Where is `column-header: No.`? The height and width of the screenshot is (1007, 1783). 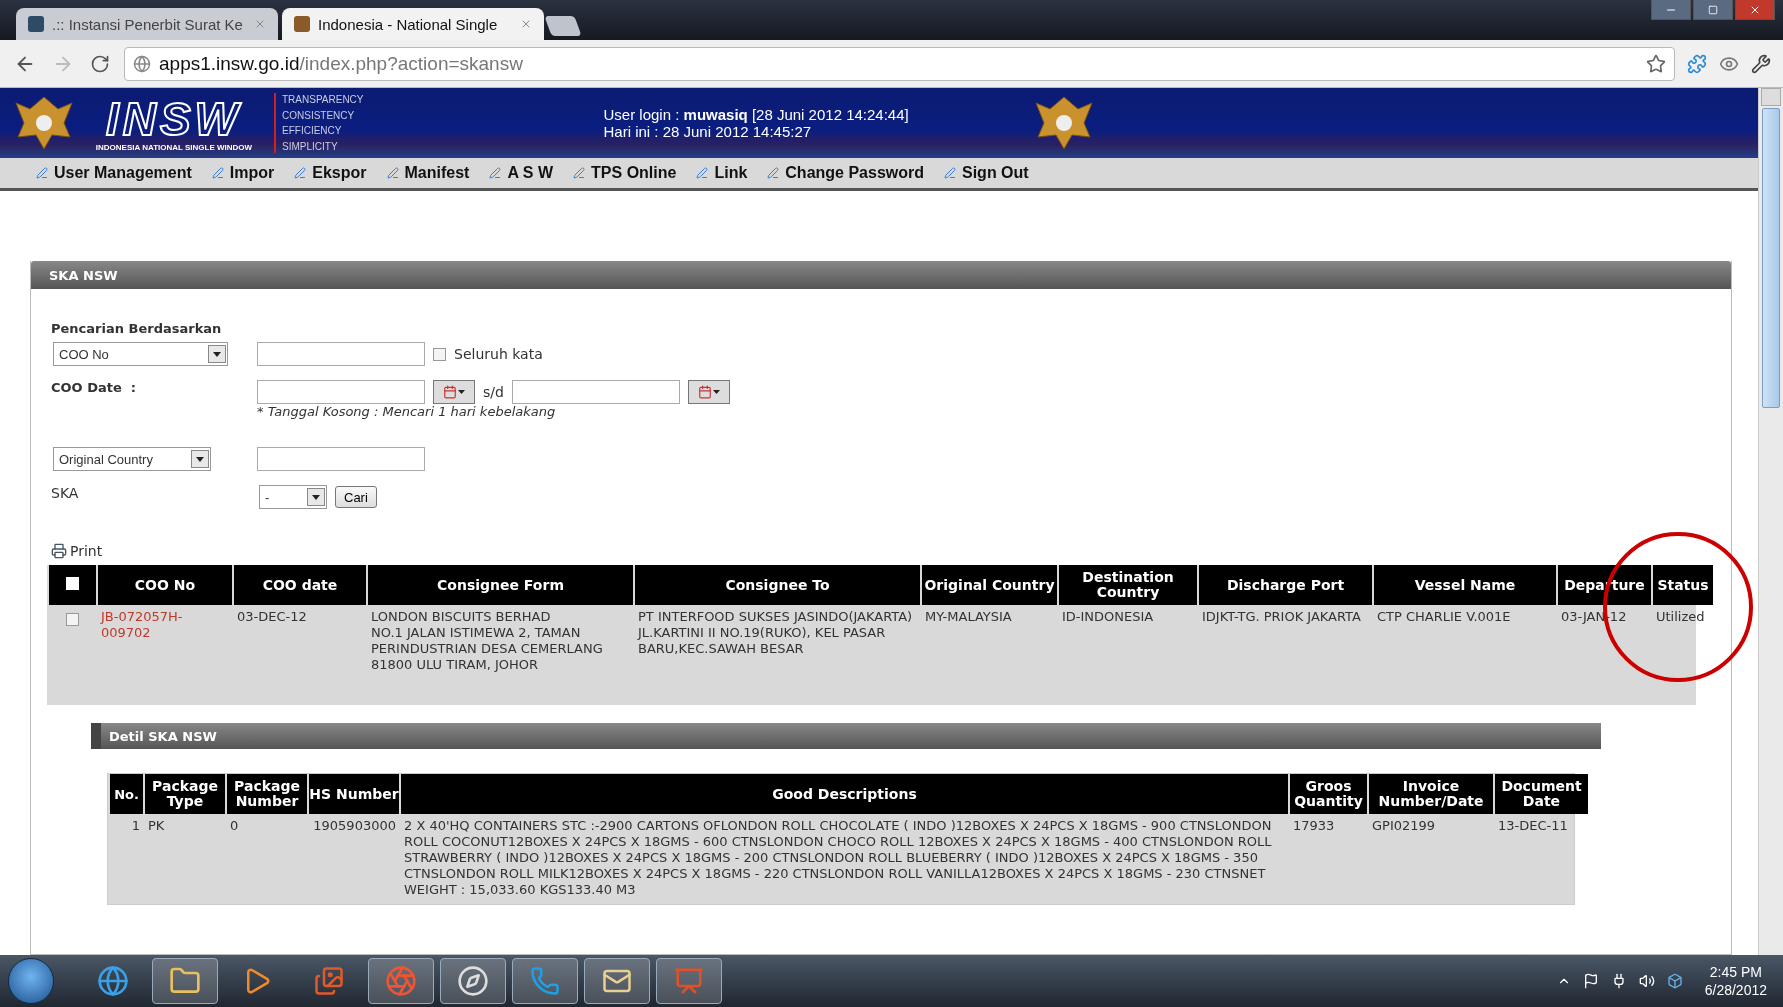
column-header: No. is located at coordinates (126, 794).